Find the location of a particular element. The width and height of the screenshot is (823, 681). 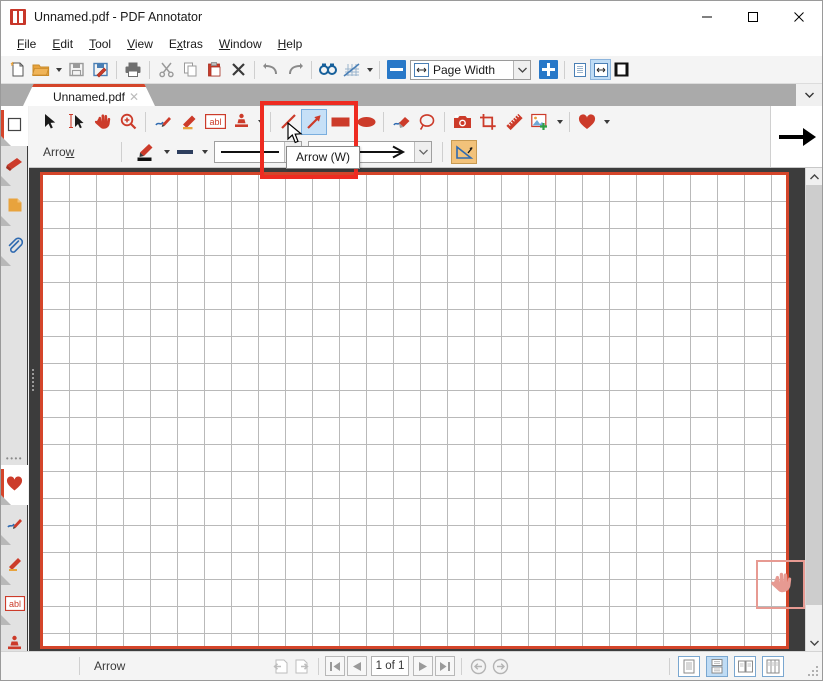

next-page-icon is located at coordinates (423, 666).